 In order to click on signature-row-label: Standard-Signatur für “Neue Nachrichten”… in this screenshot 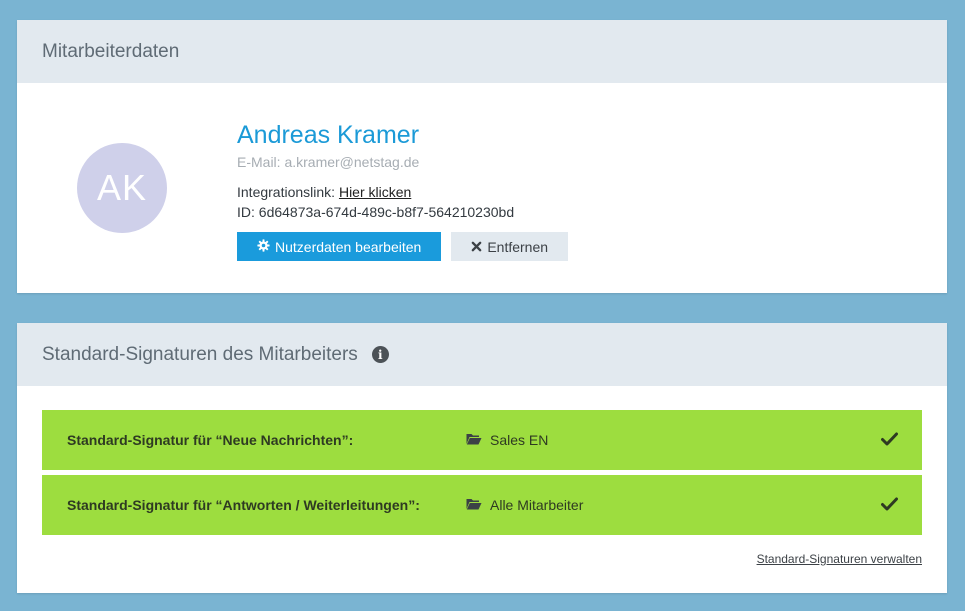, I will do `click(210, 440)`.